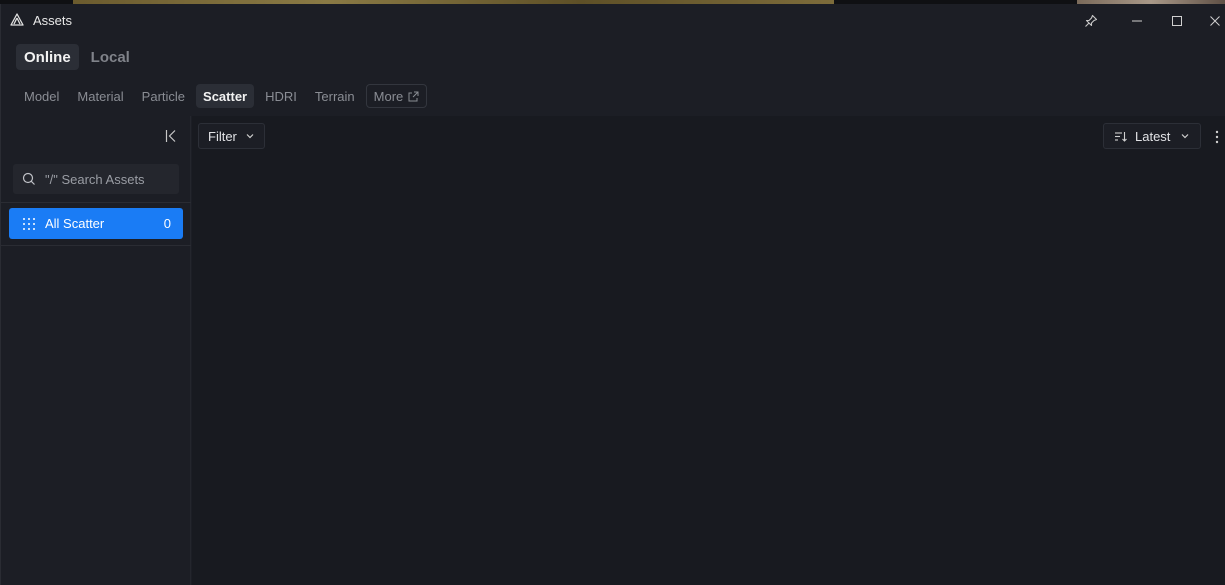 Image resolution: width=1225 pixels, height=585 pixels. I want to click on search-icon, so click(28, 178).